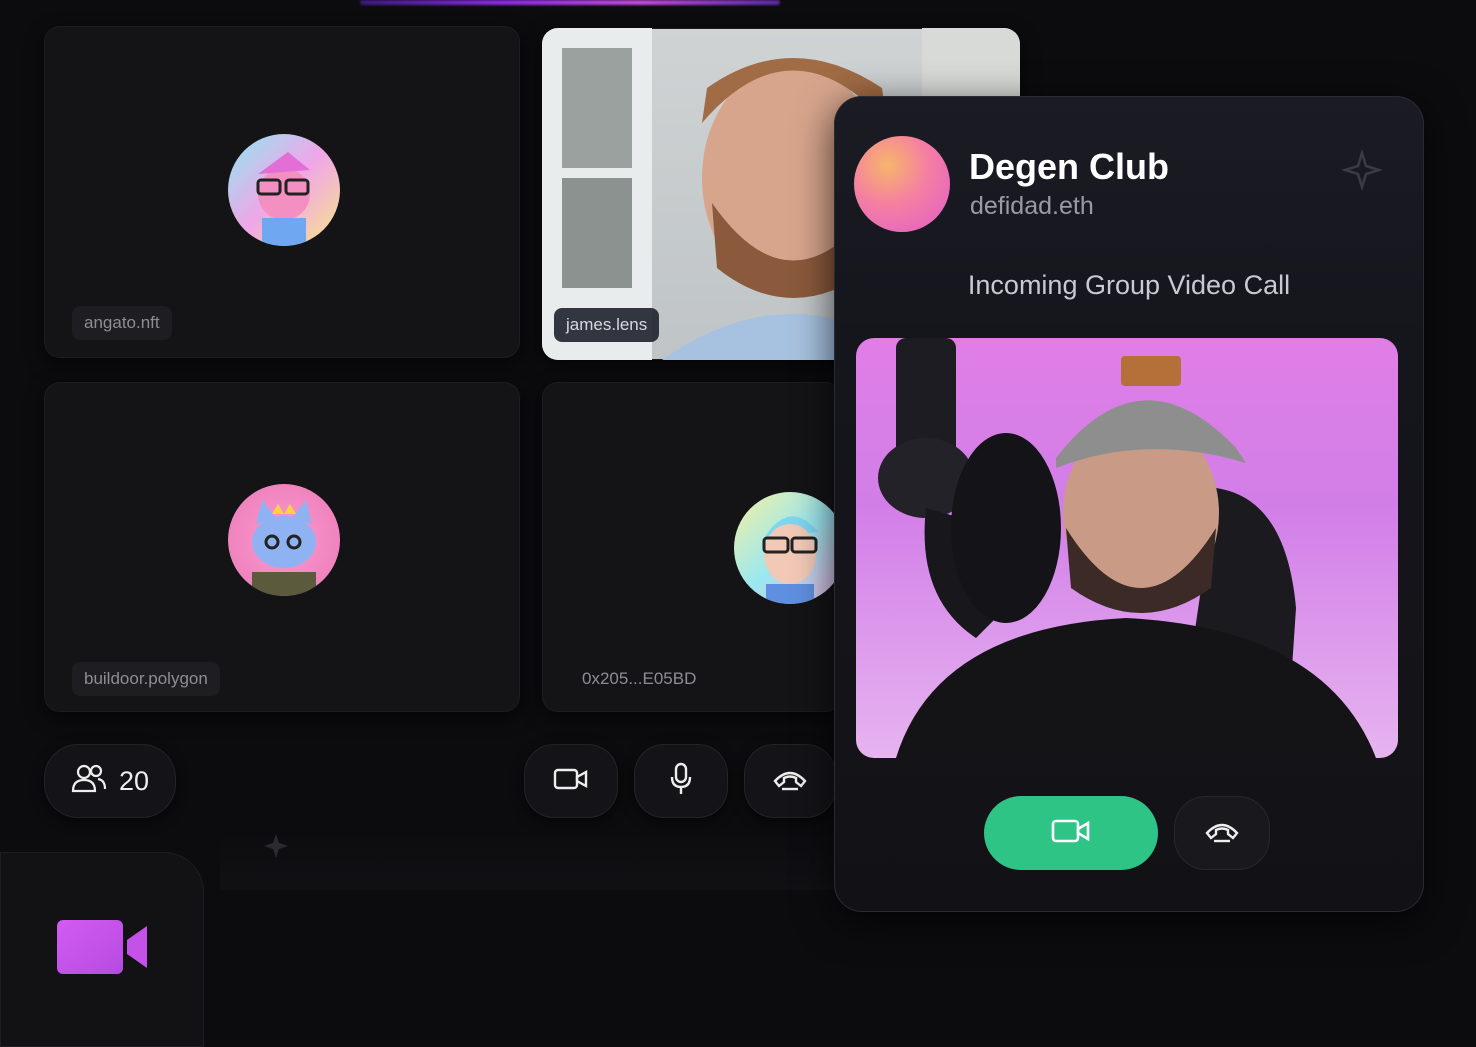 The height and width of the screenshot is (1047, 1476). Describe the element at coordinates (1032, 206) in the screenshot. I see `call-subtitle: defidad.eth` at that location.